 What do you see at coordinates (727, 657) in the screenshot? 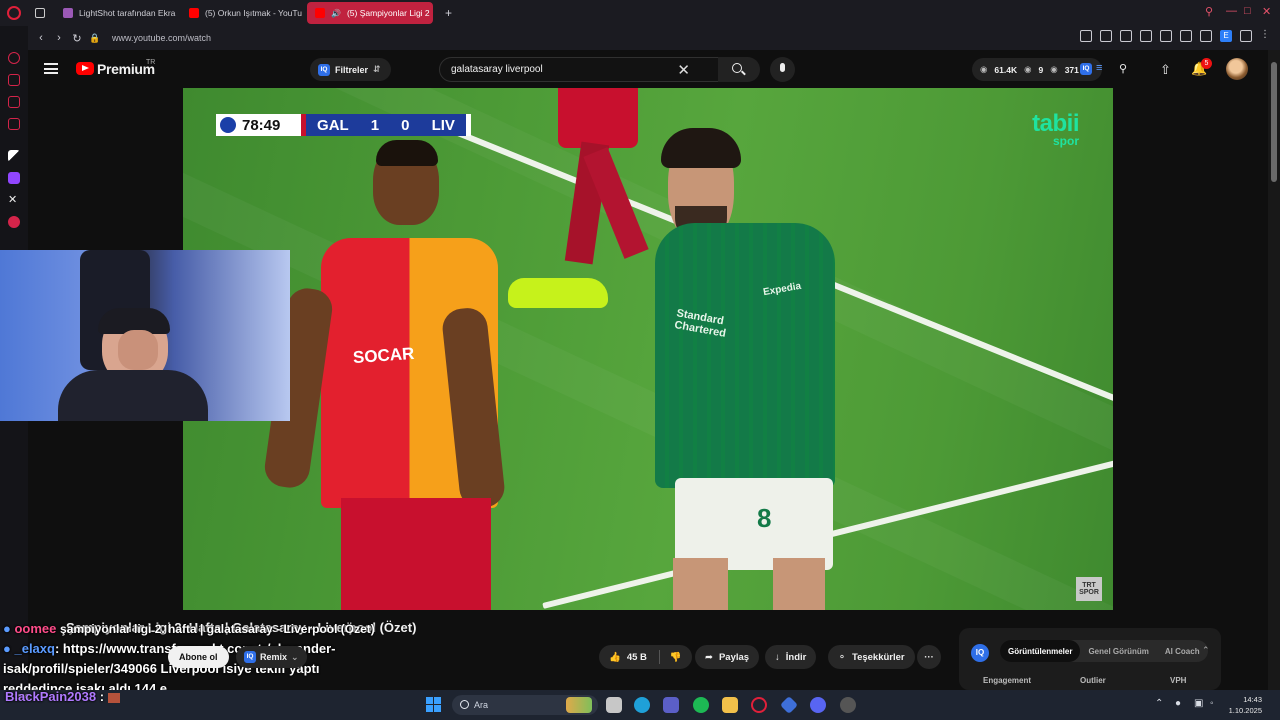
I see `share-button: ➦ Paylaş` at bounding box center [727, 657].